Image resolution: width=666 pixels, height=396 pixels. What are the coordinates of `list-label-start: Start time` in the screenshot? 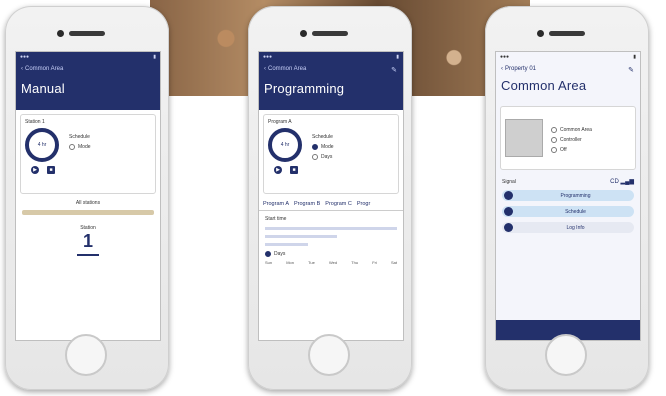 It's located at (276, 219).